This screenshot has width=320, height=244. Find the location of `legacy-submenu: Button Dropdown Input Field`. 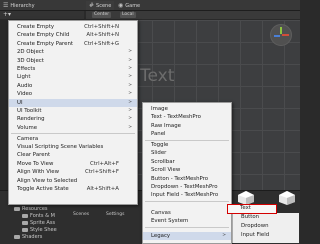

legacy-submenu: Button Dropdown Input Field is located at coordinates (265, 228).